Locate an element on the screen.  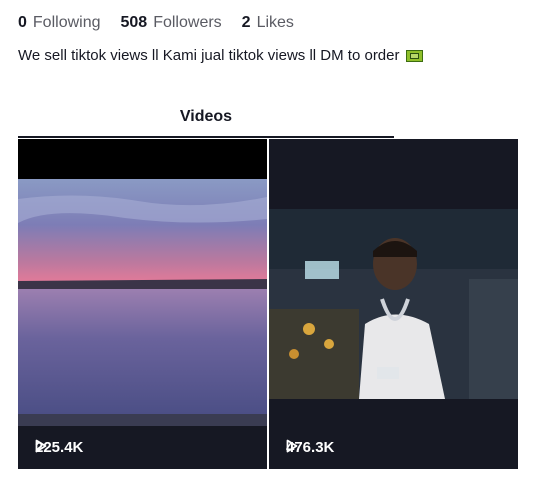
likes-label: Likes is located at coordinates (275, 22).